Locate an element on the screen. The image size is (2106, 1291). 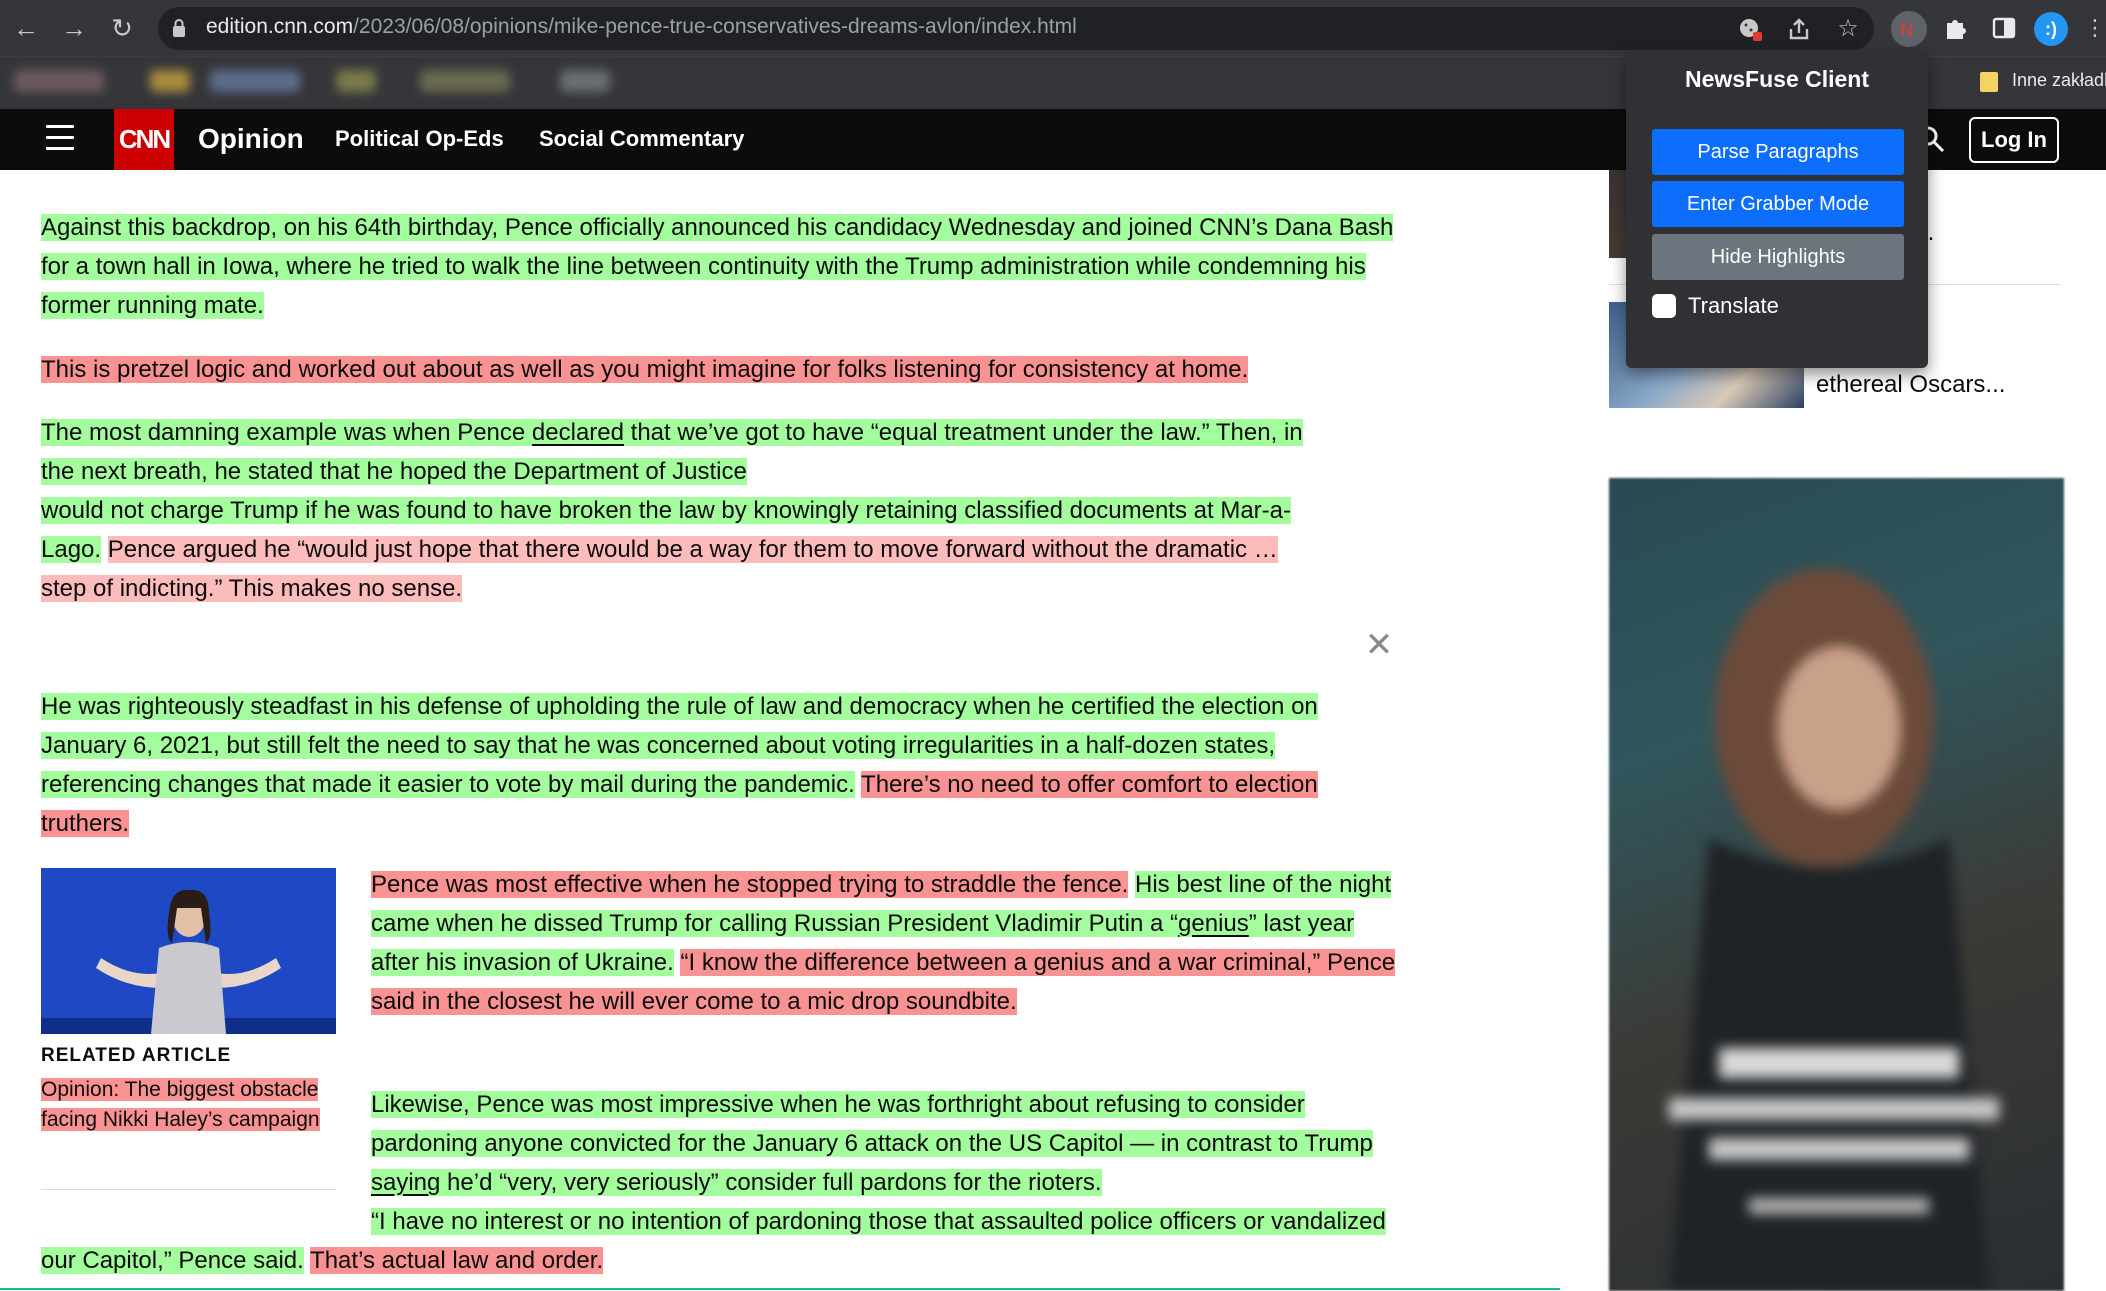
folder-icon is located at coordinates (1989, 82).